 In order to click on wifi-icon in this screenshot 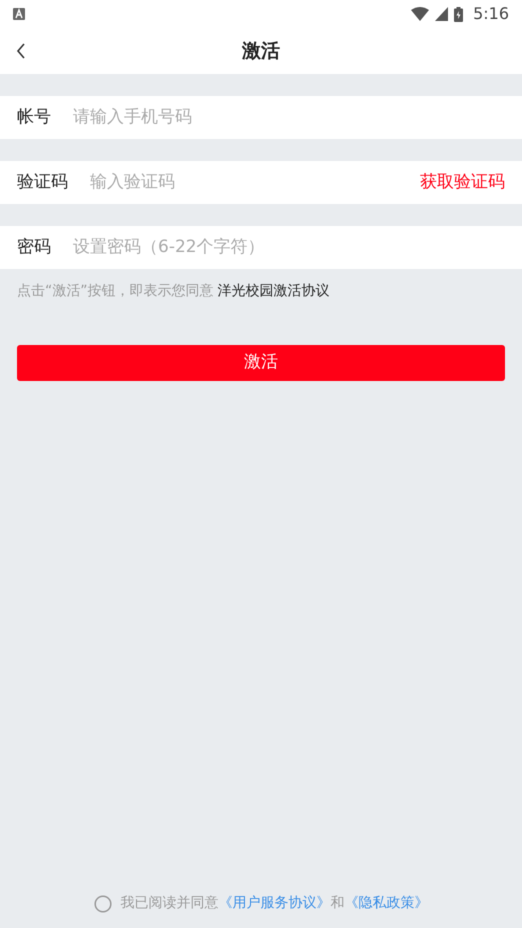, I will do `click(420, 14)`.